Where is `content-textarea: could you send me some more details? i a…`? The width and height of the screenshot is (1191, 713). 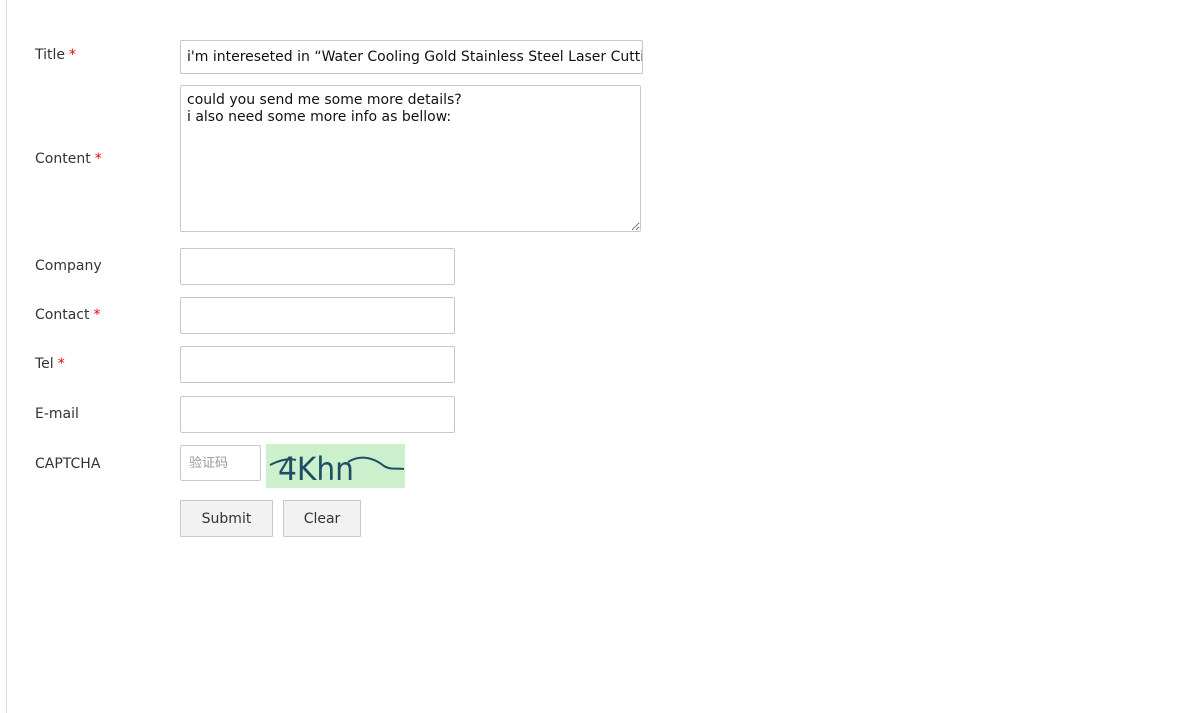 content-textarea: could you send me some more details? i a… is located at coordinates (410, 158).